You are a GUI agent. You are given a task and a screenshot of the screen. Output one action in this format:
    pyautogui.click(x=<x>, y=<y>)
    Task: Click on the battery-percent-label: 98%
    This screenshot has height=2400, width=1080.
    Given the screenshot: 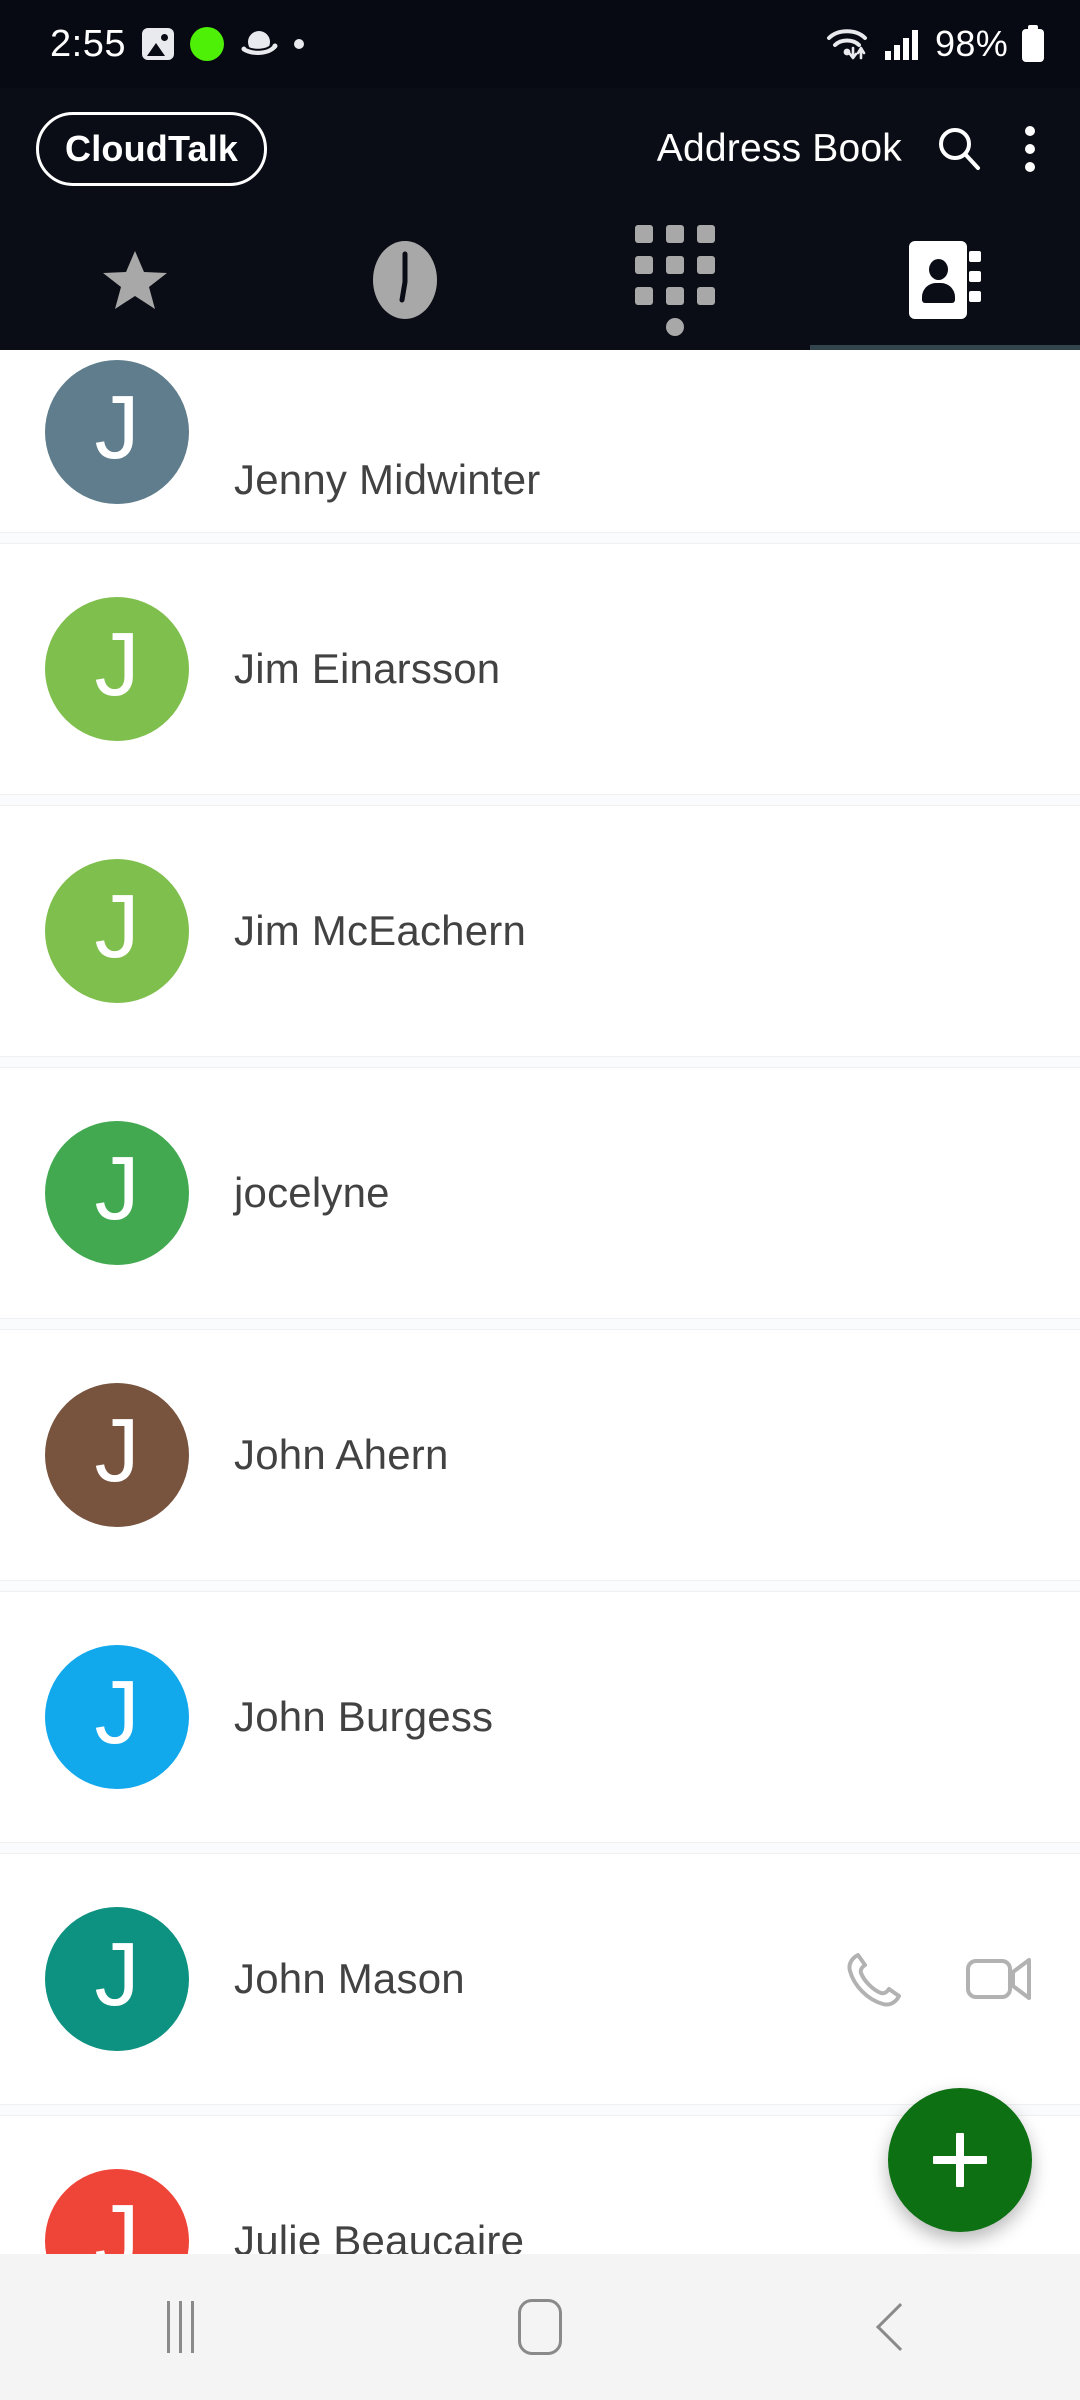 What is the action you would take?
    pyautogui.click(x=971, y=43)
    